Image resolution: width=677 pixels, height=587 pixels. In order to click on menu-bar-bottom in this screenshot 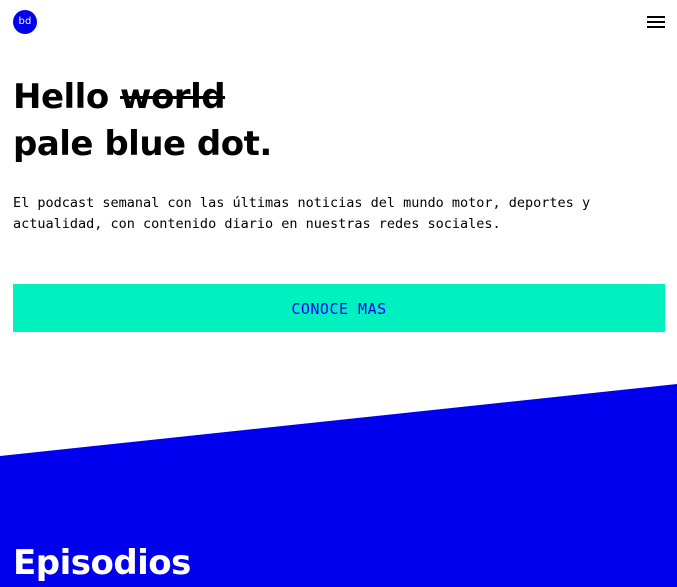, I will do `click(656, 27)`.